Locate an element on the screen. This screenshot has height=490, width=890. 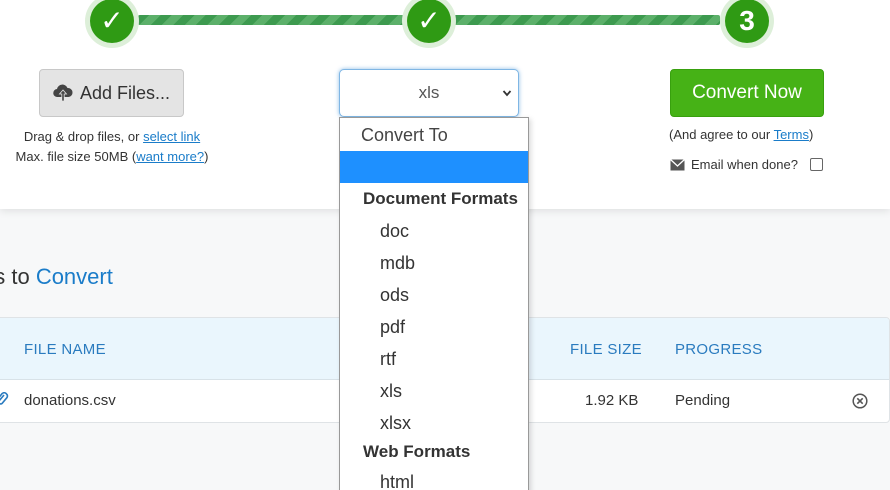
max-file-size-hint: Max. file size 50MB (want more?) is located at coordinates (112, 156).